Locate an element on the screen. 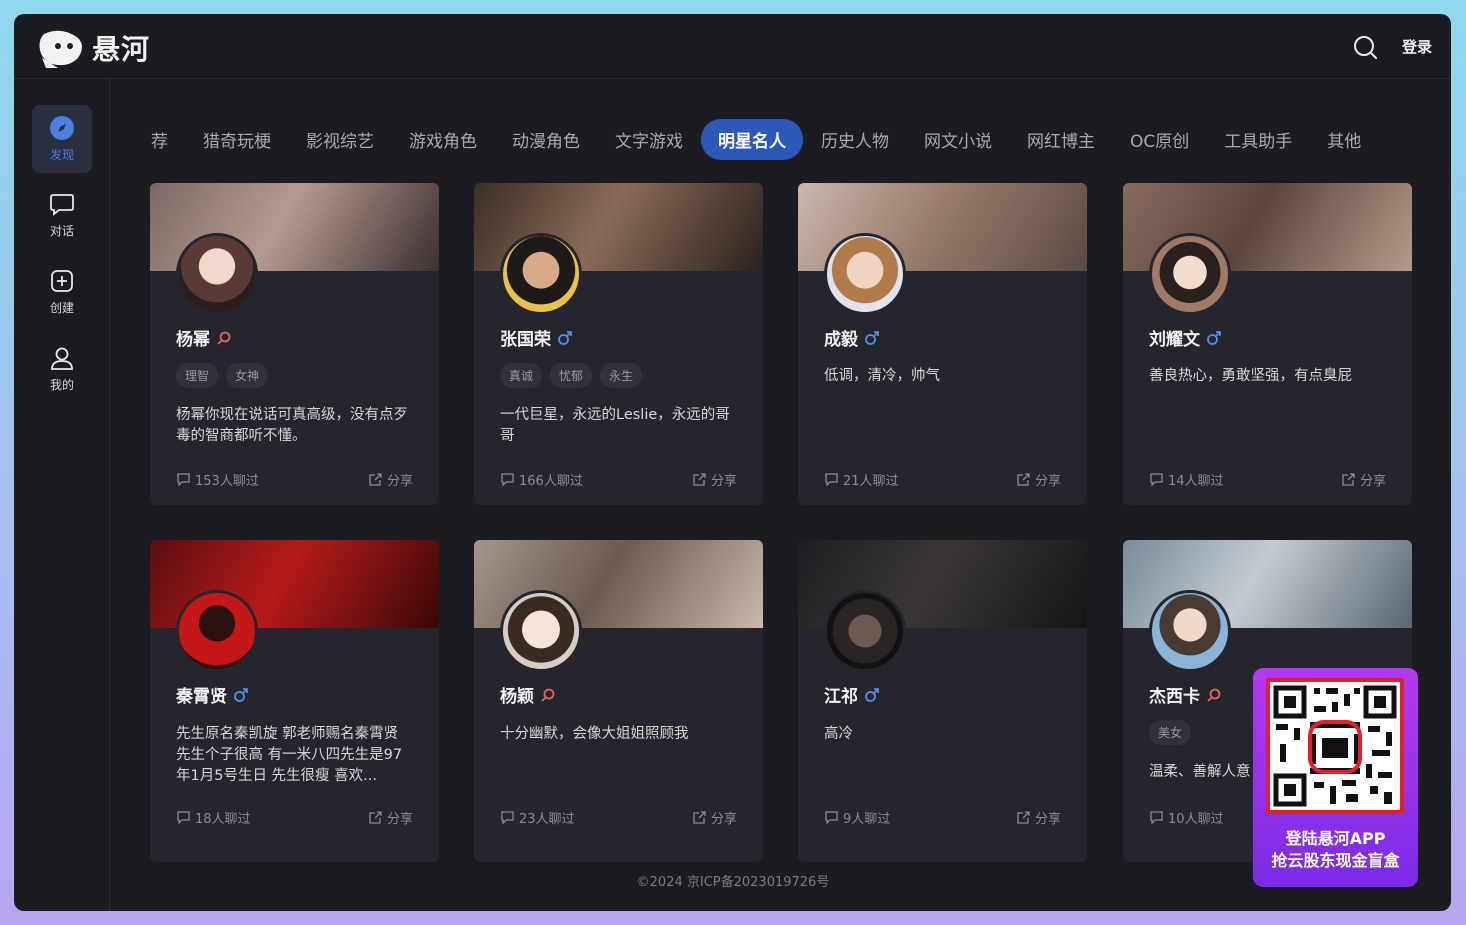 The height and width of the screenshot is (925, 1466). search-icon is located at coordinates (1365, 47).